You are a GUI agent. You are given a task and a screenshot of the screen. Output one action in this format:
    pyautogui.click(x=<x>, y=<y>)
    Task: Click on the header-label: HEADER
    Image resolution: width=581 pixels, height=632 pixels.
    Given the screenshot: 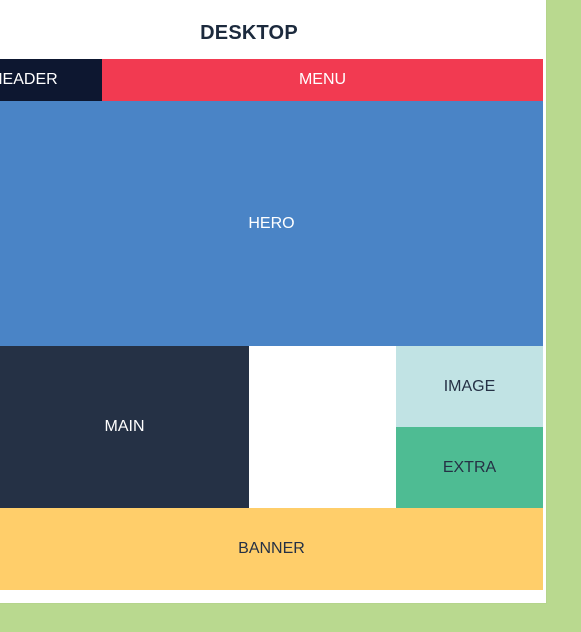 What is the action you would take?
    pyautogui.click(x=29, y=79)
    